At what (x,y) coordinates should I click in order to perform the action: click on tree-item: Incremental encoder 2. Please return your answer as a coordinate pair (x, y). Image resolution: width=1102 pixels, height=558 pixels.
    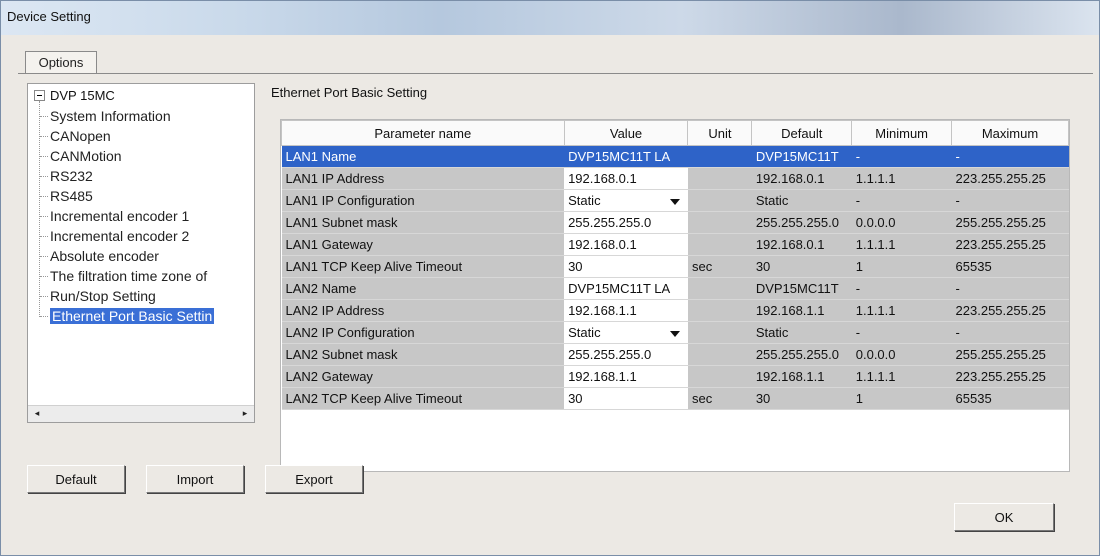
    Looking at the image, I should click on (114, 236).